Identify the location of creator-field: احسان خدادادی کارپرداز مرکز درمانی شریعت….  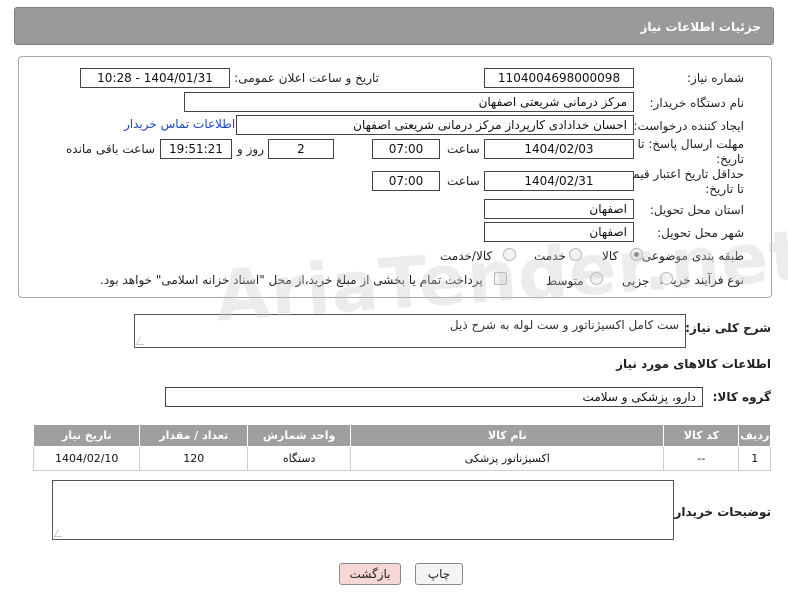
(435, 125).